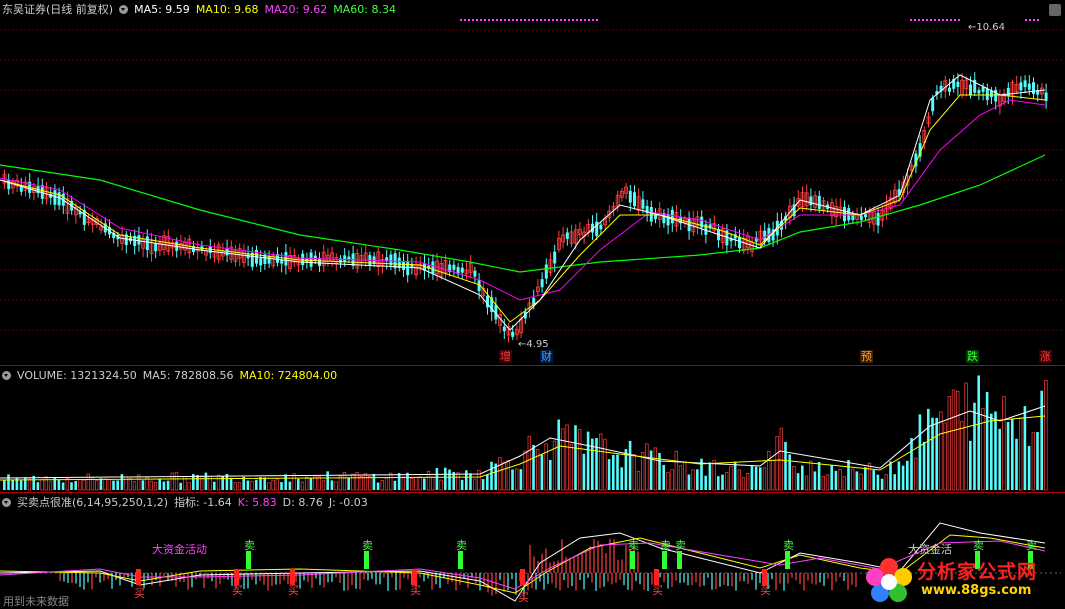 This screenshot has width=1065, height=609. Describe the element at coordinates (77, 375) in the screenshot. I see `volume-label: VOLUME: 1321324.50` at that location.